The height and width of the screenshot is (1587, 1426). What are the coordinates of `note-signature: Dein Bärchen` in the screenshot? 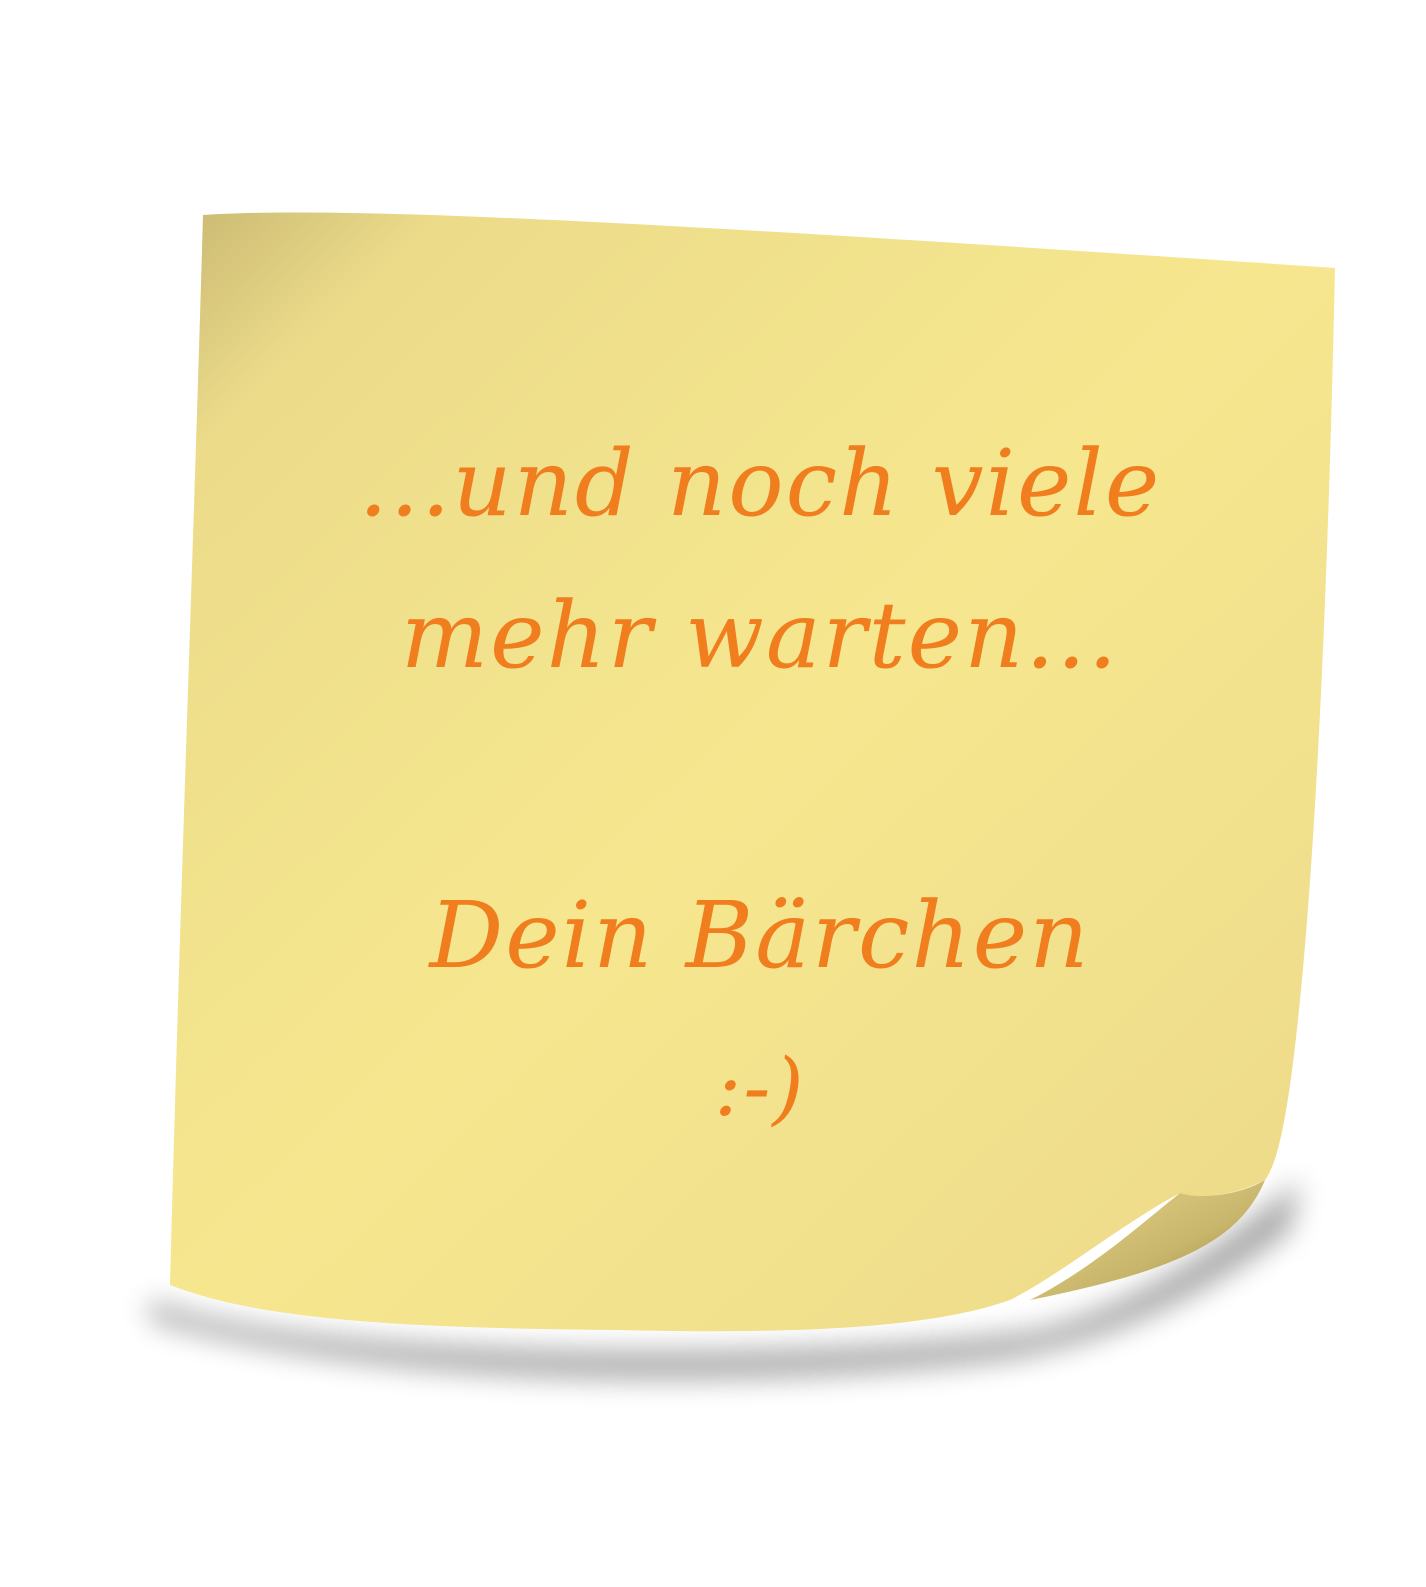 It's located at (760, 935).